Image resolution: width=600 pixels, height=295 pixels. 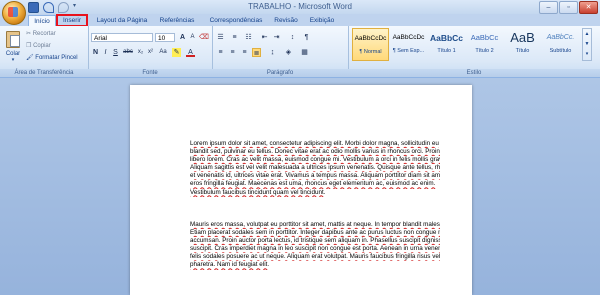 What do you see at coordinates (30, 58) in the screenshot?
I see `brush-icon: 🖌` at bounding box center [30, 58].